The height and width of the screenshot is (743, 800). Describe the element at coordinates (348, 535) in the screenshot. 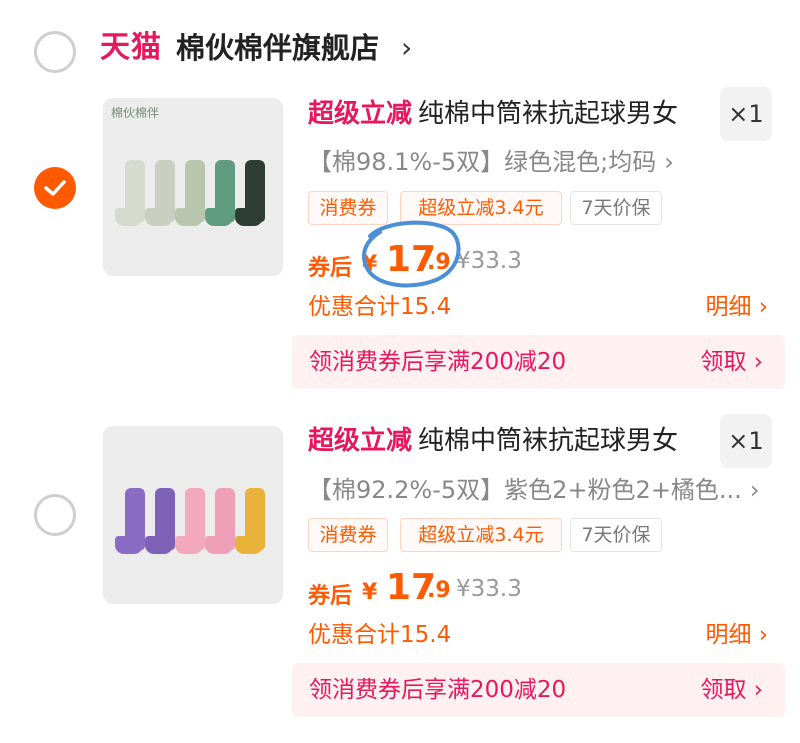

I see `tag-consumer-coupon: 消费券` at that location.